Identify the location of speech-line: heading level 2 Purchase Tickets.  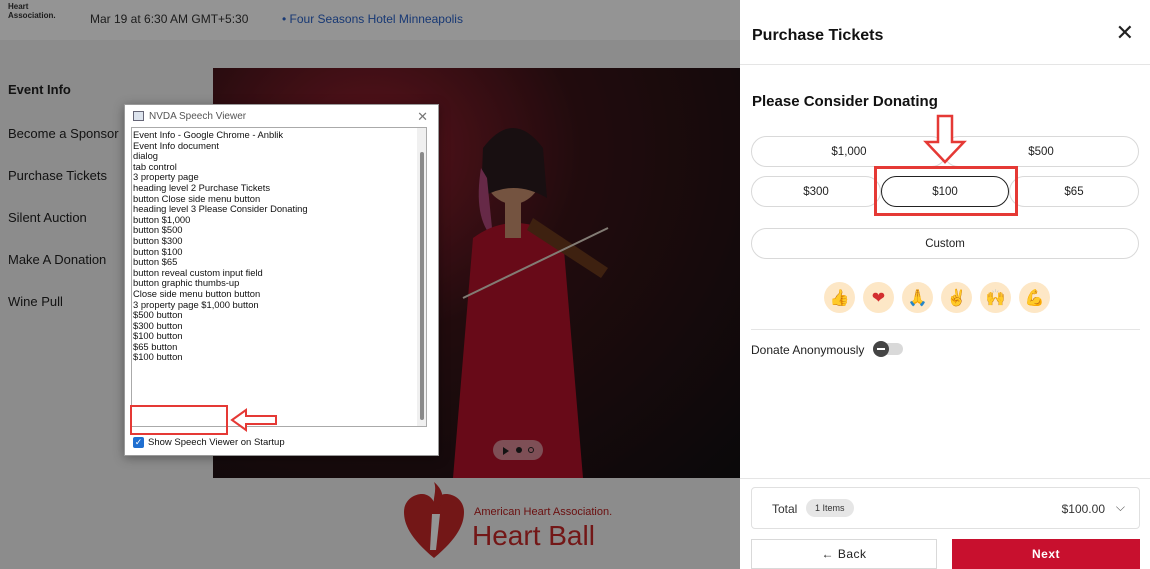
(202, 187).